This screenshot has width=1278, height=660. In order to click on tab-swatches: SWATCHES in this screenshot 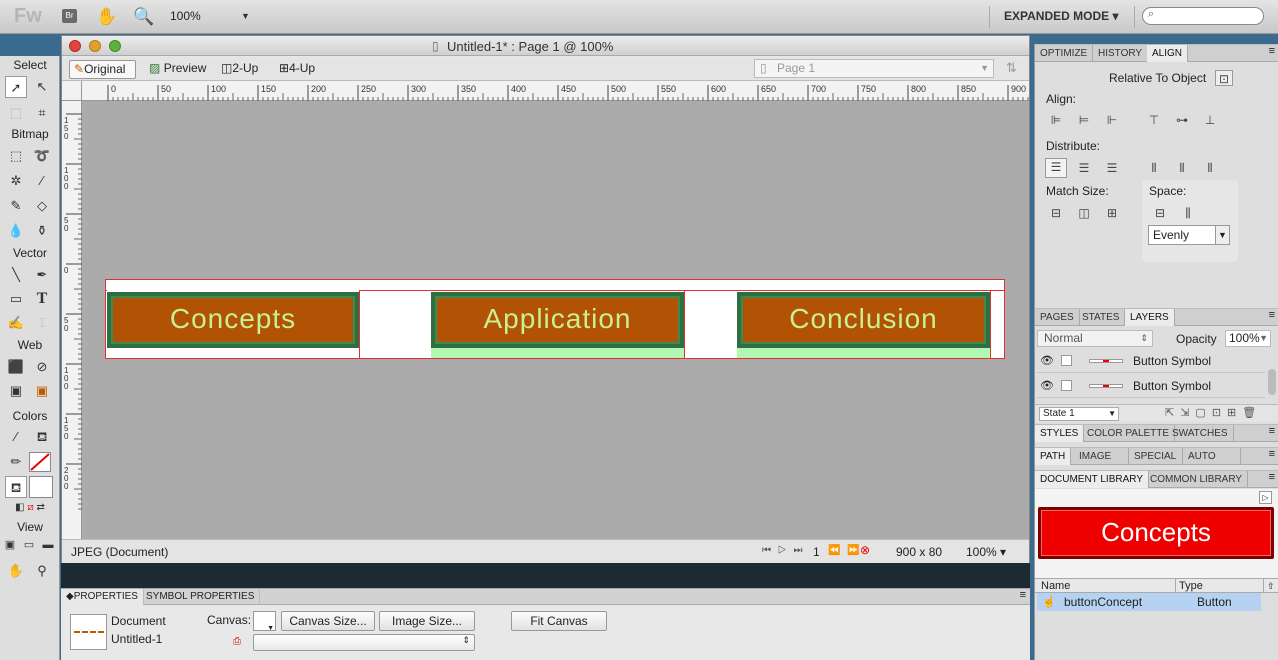, I will do `click(1200, 433)`.